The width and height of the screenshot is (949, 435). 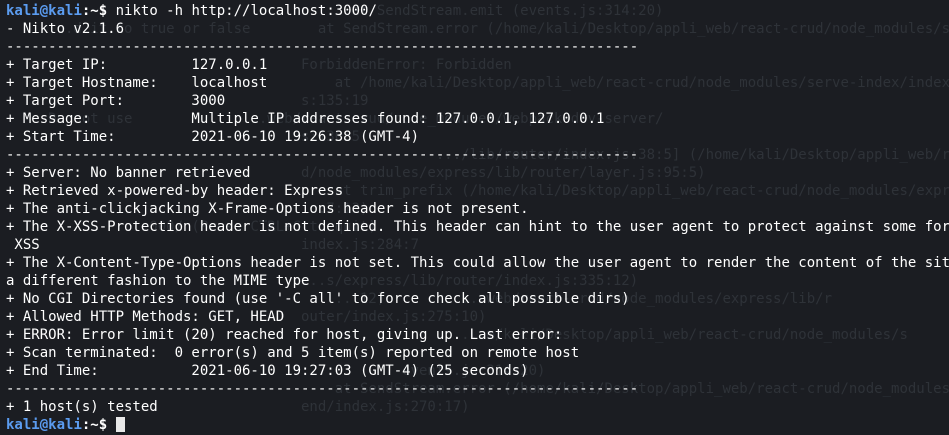 What do you see at coordinates (158, 281) in the screenshot?
I see `output-line: a different fashion to the MIME type` at bounding box center [158, 281].